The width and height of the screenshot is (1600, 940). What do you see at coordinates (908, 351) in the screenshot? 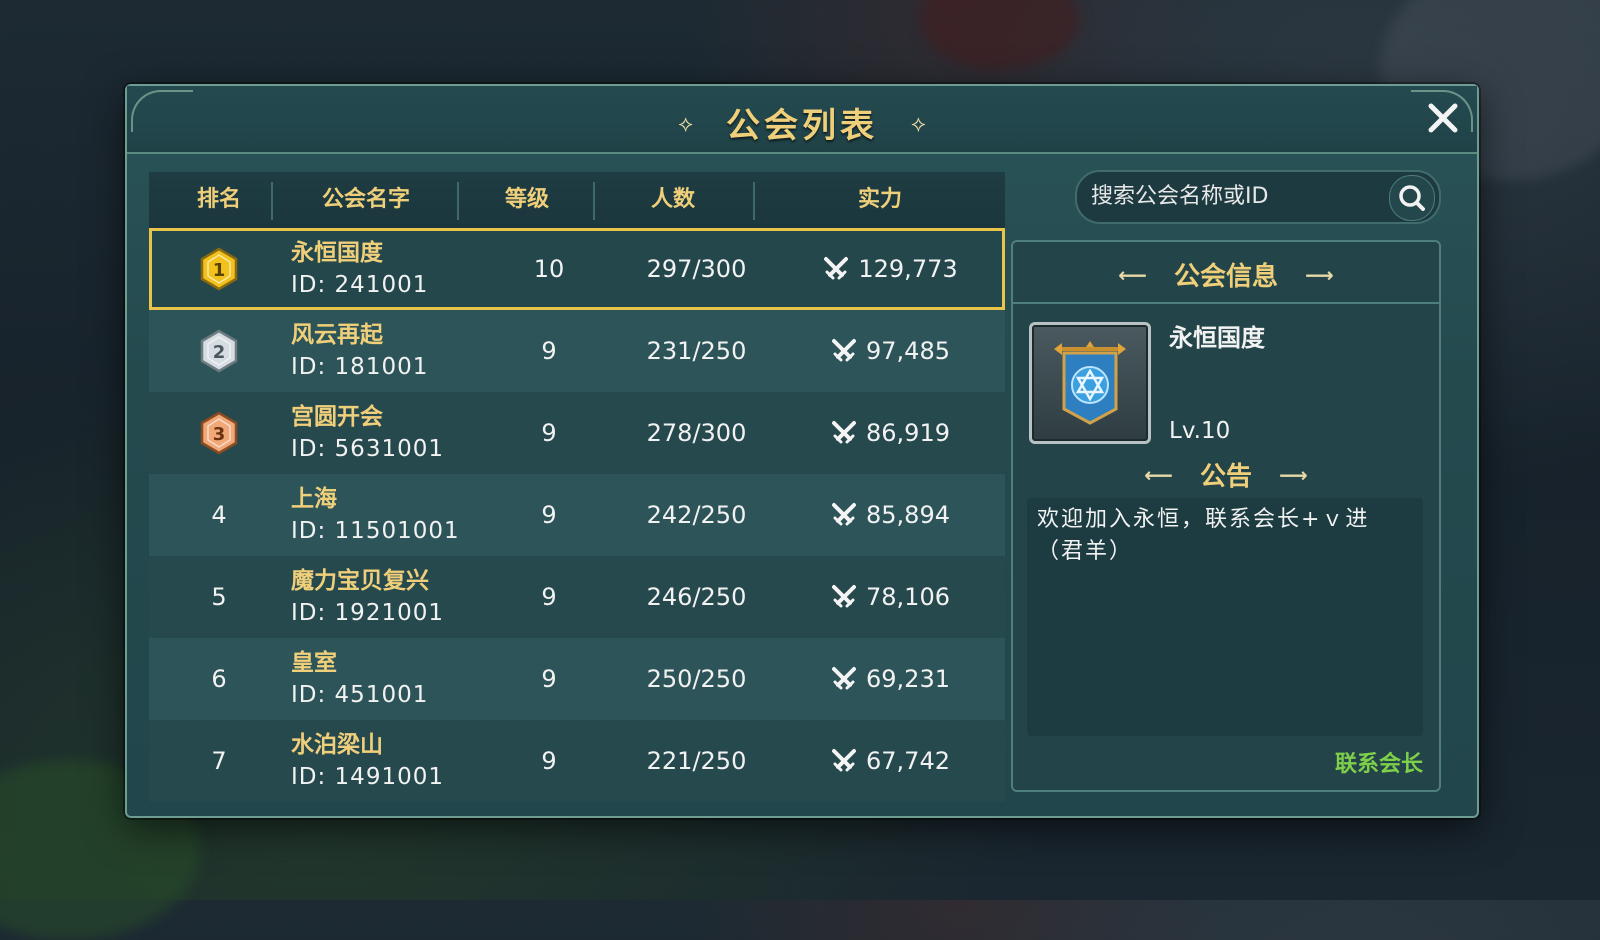
I see `power-value: 97,485` at bounding box center [908, 351].